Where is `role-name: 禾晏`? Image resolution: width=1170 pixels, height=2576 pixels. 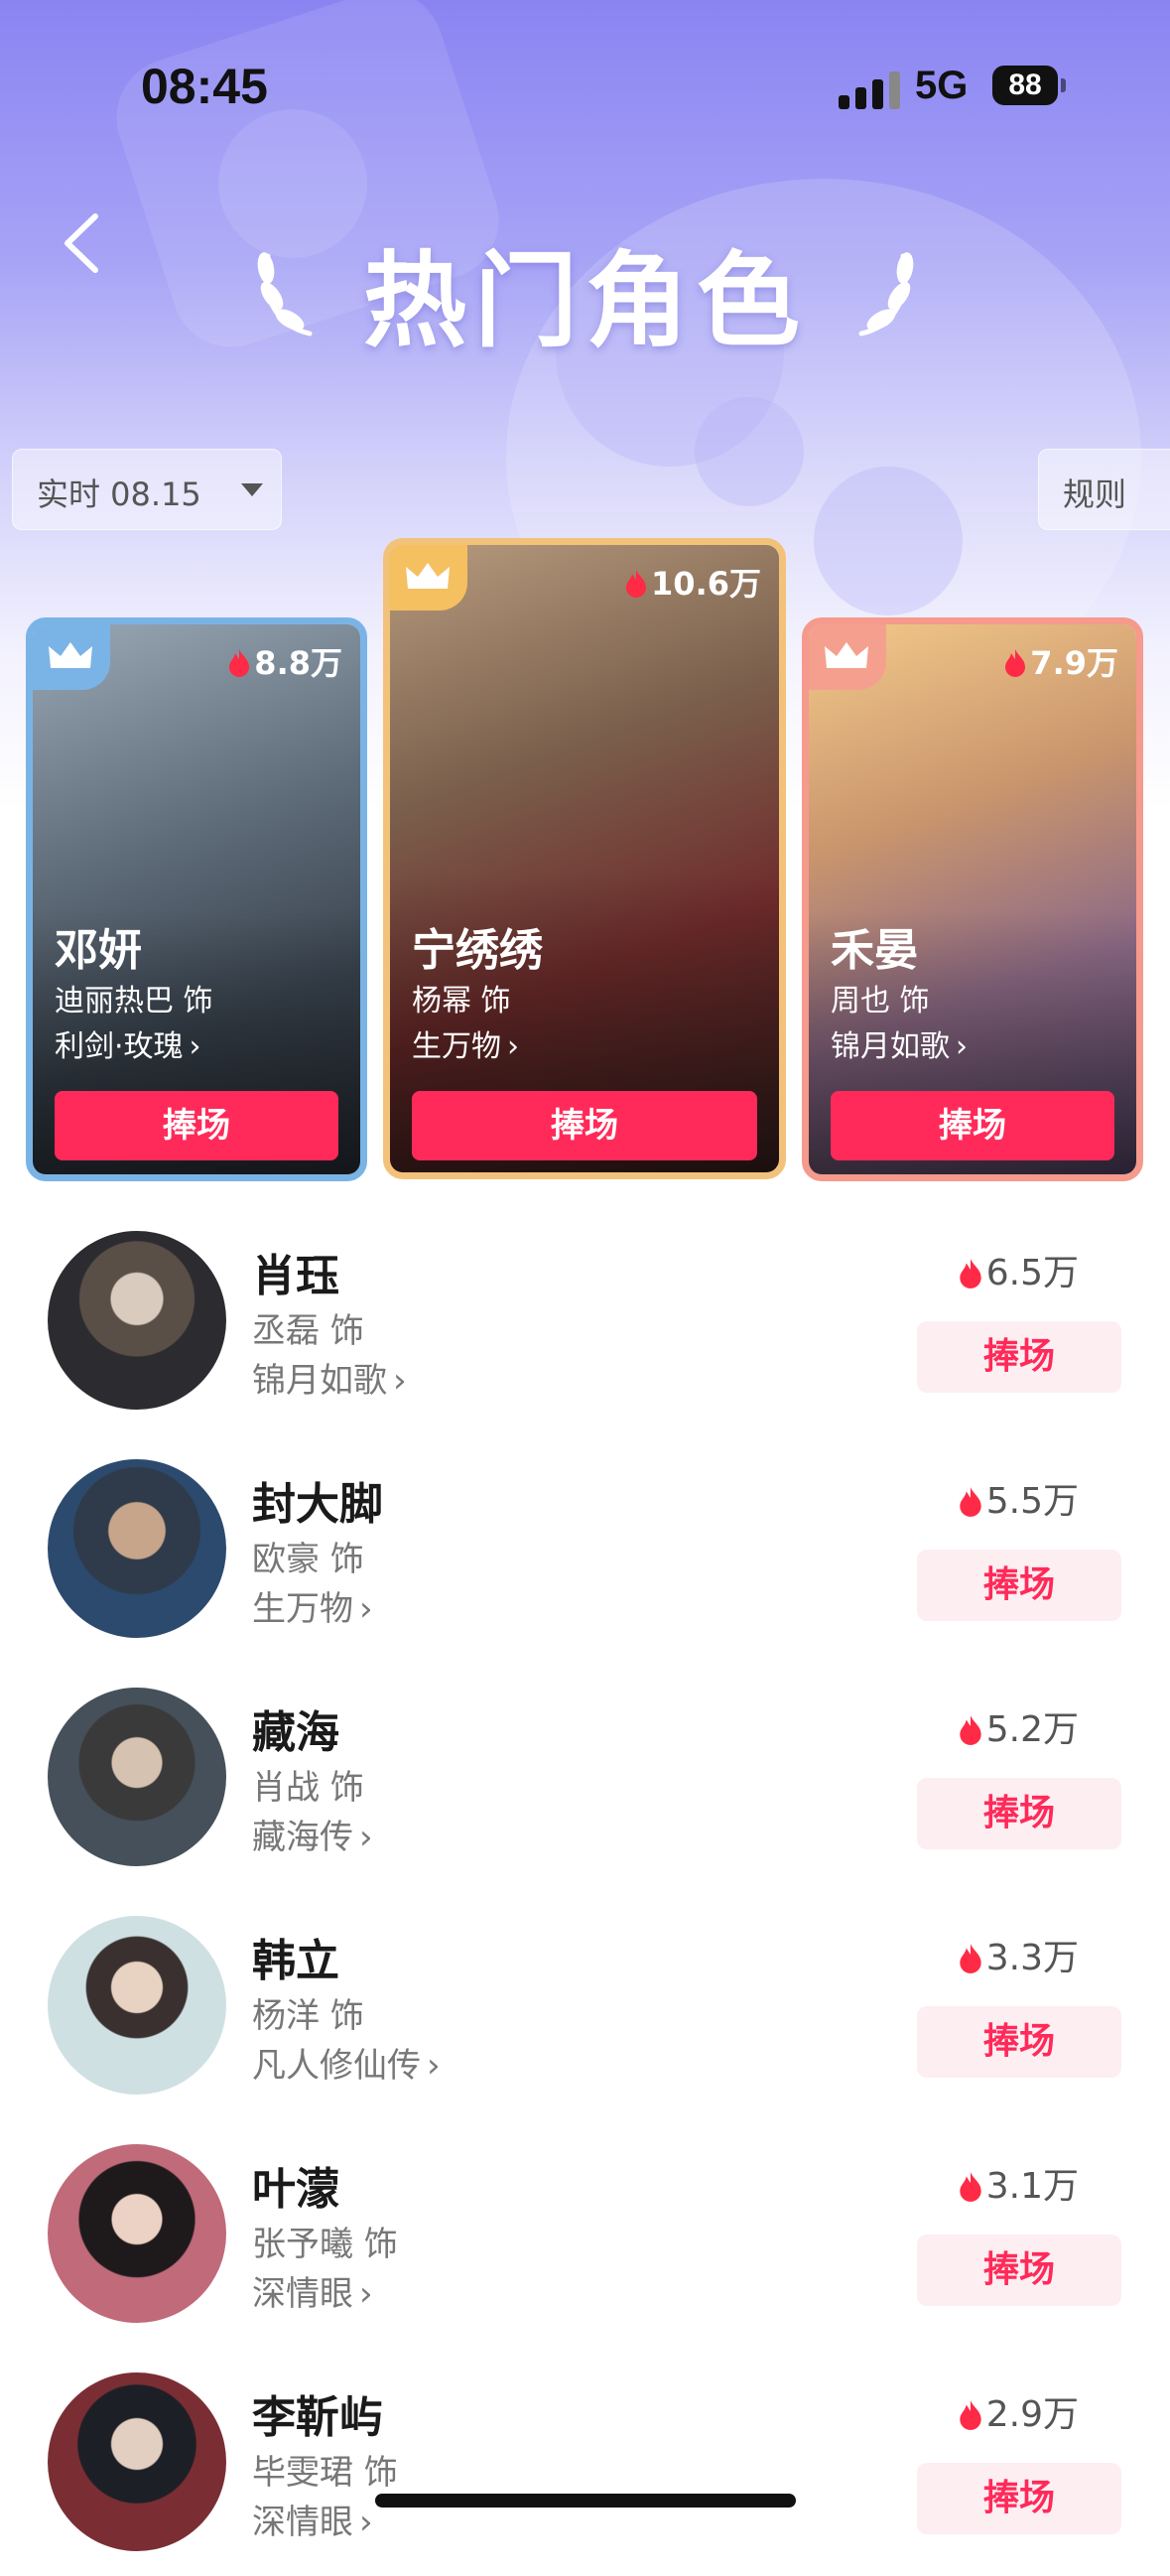 role-name: 禾晏 is located at coordinates (874, 950).